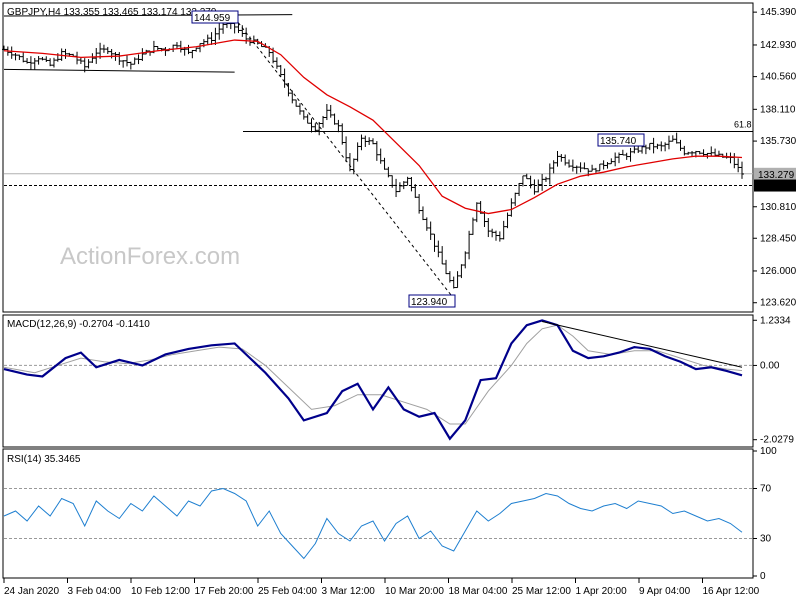 Image resolution: width=800 pixels, height=600 pixels. What do you see at coordinates (743, 124) in the screenshot?
I see `fib-label: 61.8` at bounding box center [743, 124].